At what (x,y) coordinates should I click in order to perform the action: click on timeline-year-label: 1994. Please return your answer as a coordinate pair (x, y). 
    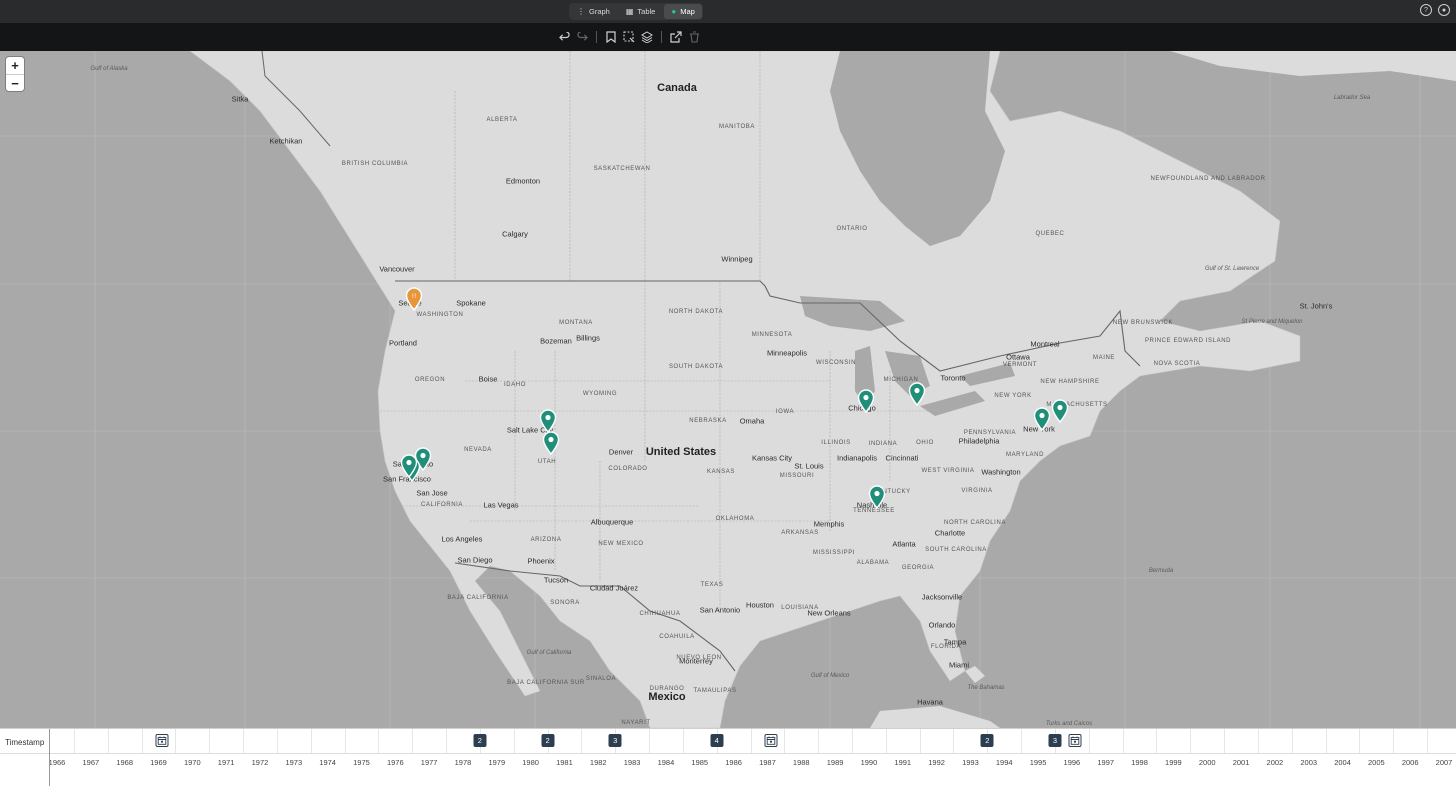
    Looking at the image, I should click on (1004, 762).